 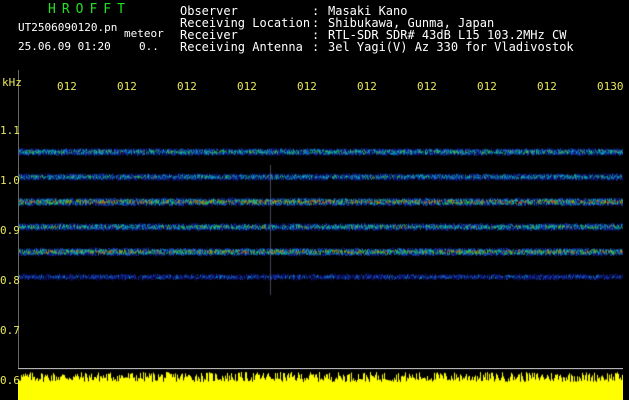 I want to click on y-tick: 0.6, so click(x=10, y=380).